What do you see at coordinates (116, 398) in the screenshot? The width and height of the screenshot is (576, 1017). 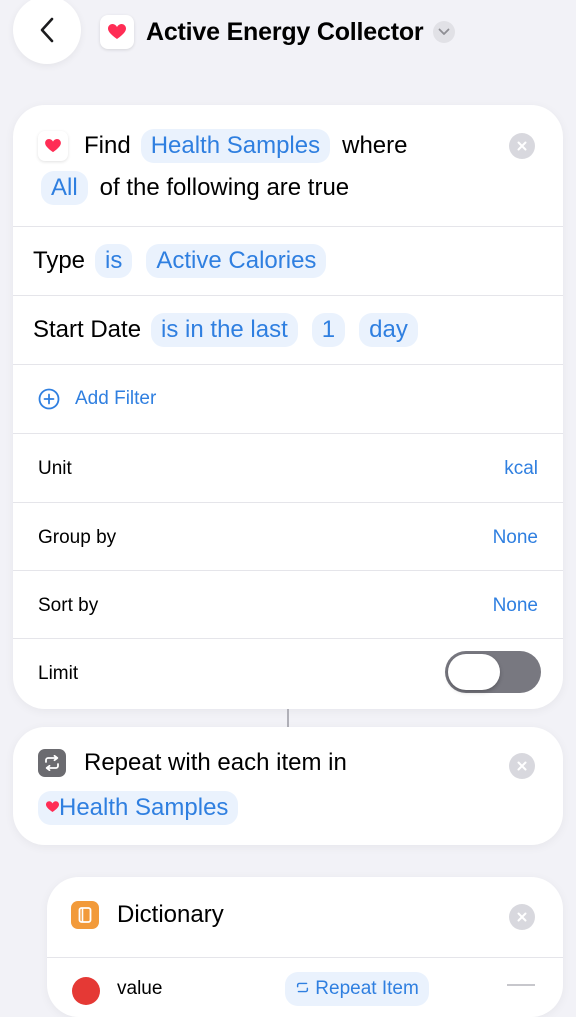 I see `add-filter-label: Add Filter` at bounding box center [116, 398].